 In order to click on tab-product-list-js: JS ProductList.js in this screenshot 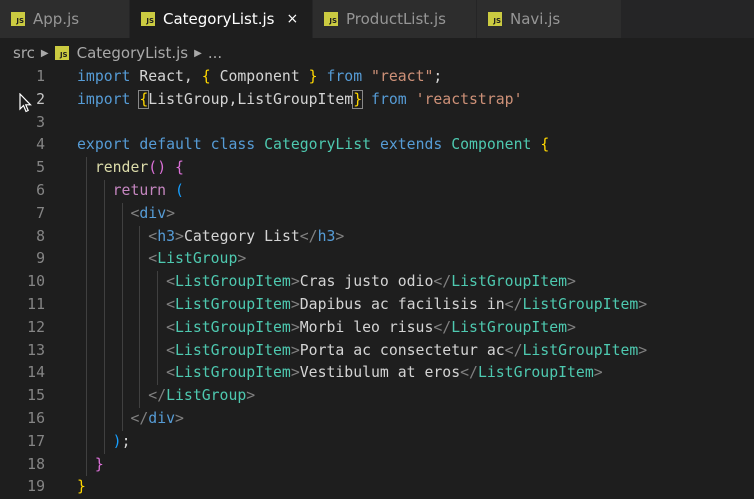, I will do `click(395, 19)`.